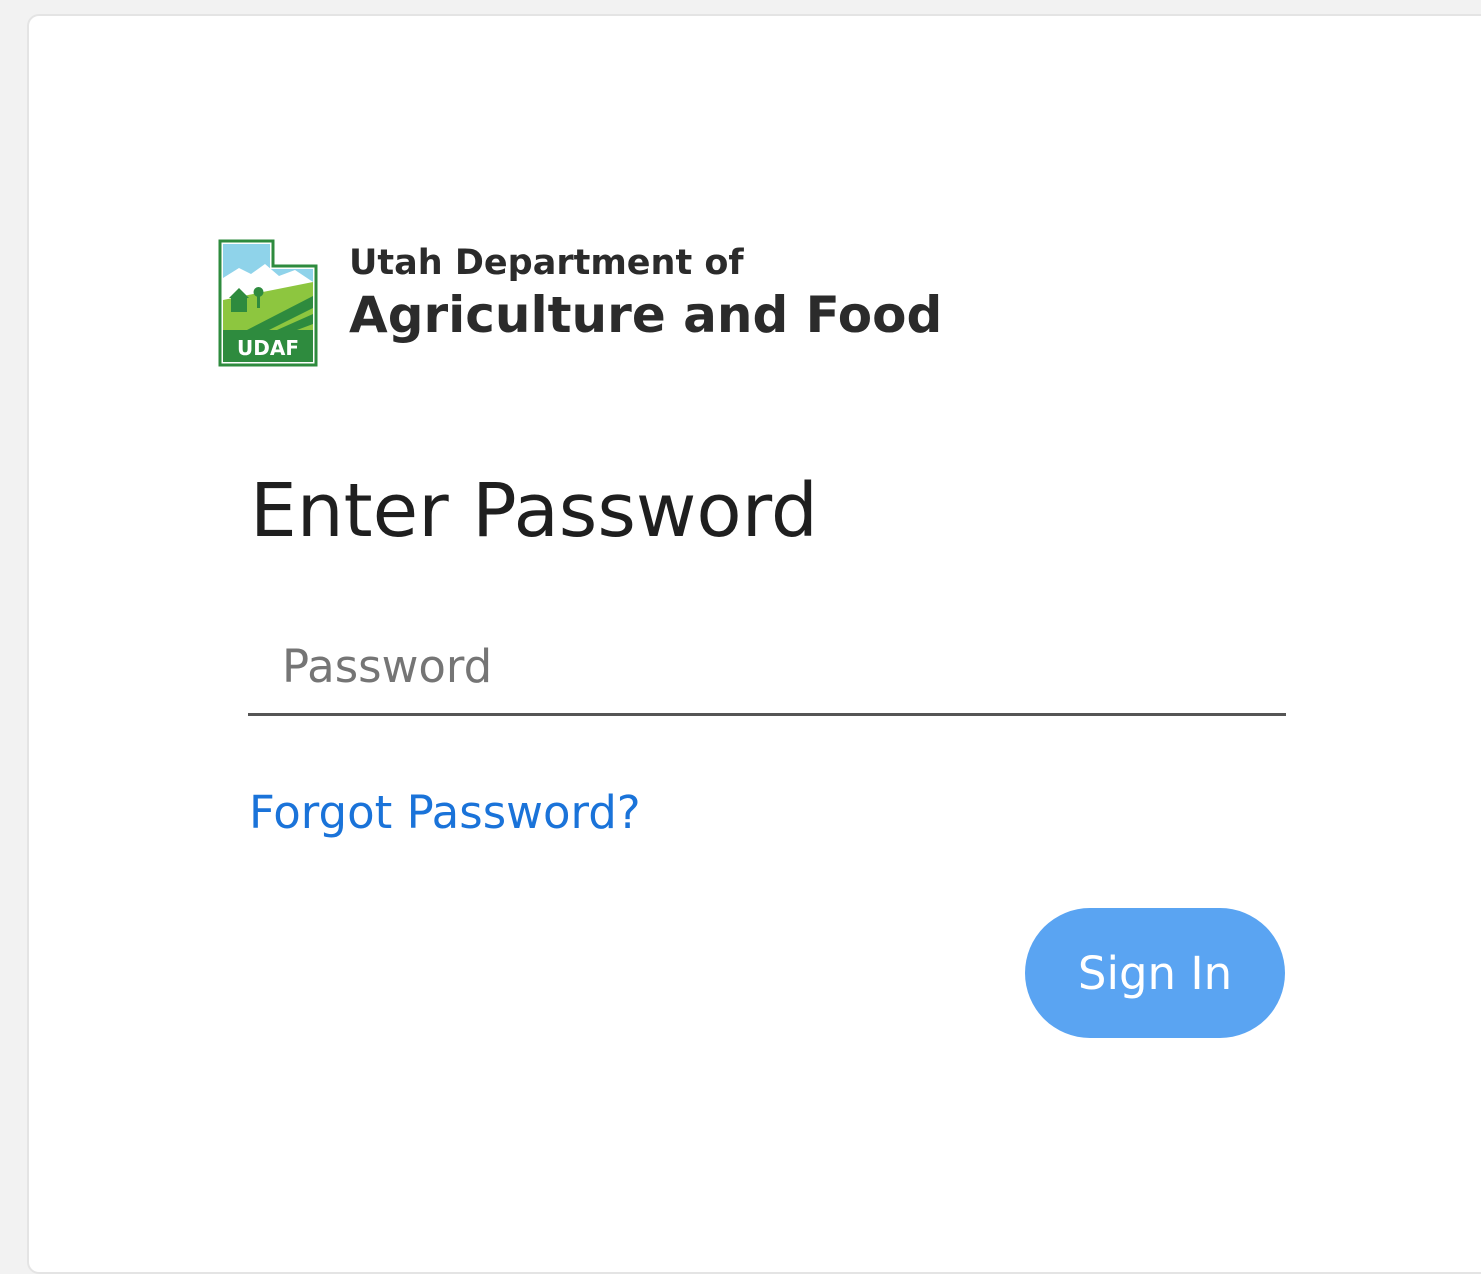  I want to click on logo-wordmark: Utah Department of Agriculture and Food, so click(645, 294).